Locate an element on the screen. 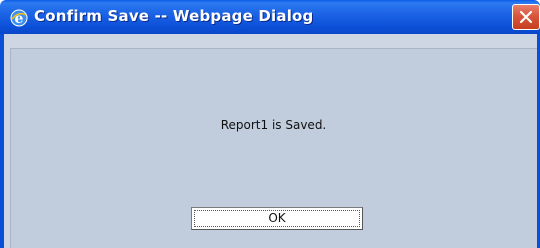 Image resolution: width=540 pixels, height=248 pixels. window-title: Confirm Save -- Webpage Dialog is located at coordinates (174, 16).